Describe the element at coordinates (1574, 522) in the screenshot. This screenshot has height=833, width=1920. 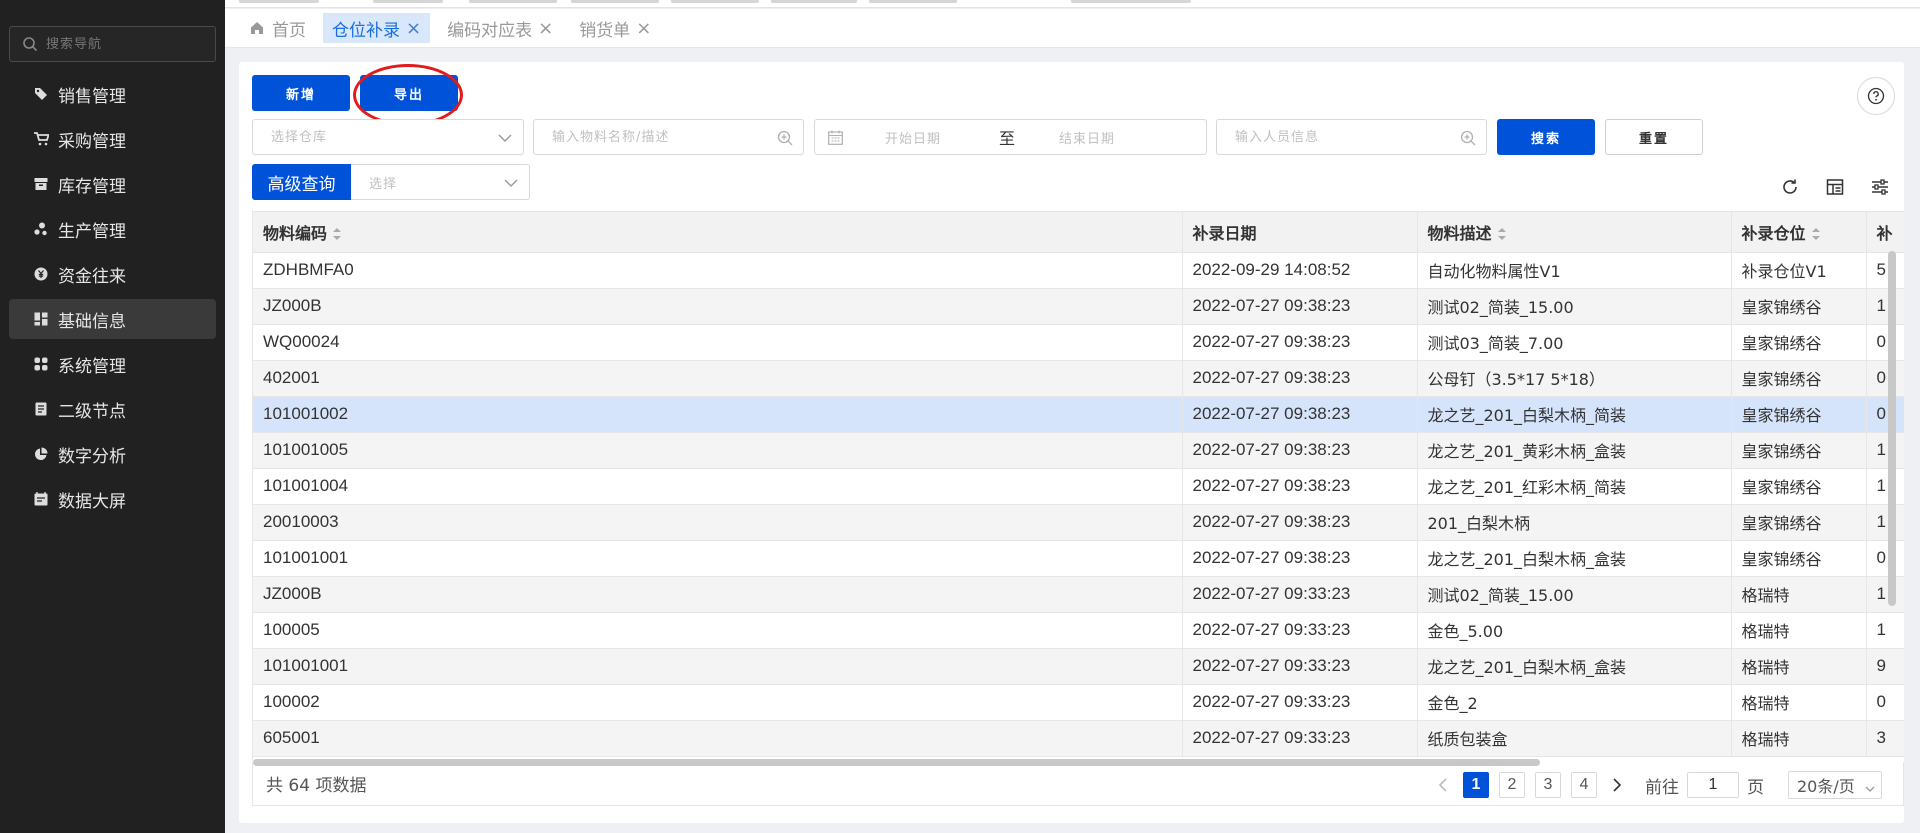
I see `cell-material-desc: 201_白梨木柄` at that location.